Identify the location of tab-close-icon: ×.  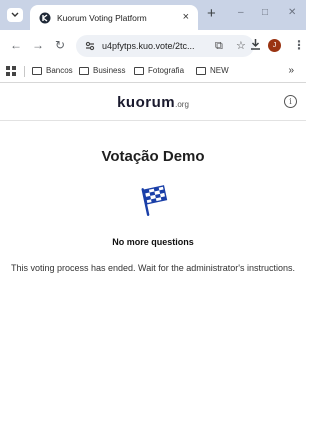
(186, 17).